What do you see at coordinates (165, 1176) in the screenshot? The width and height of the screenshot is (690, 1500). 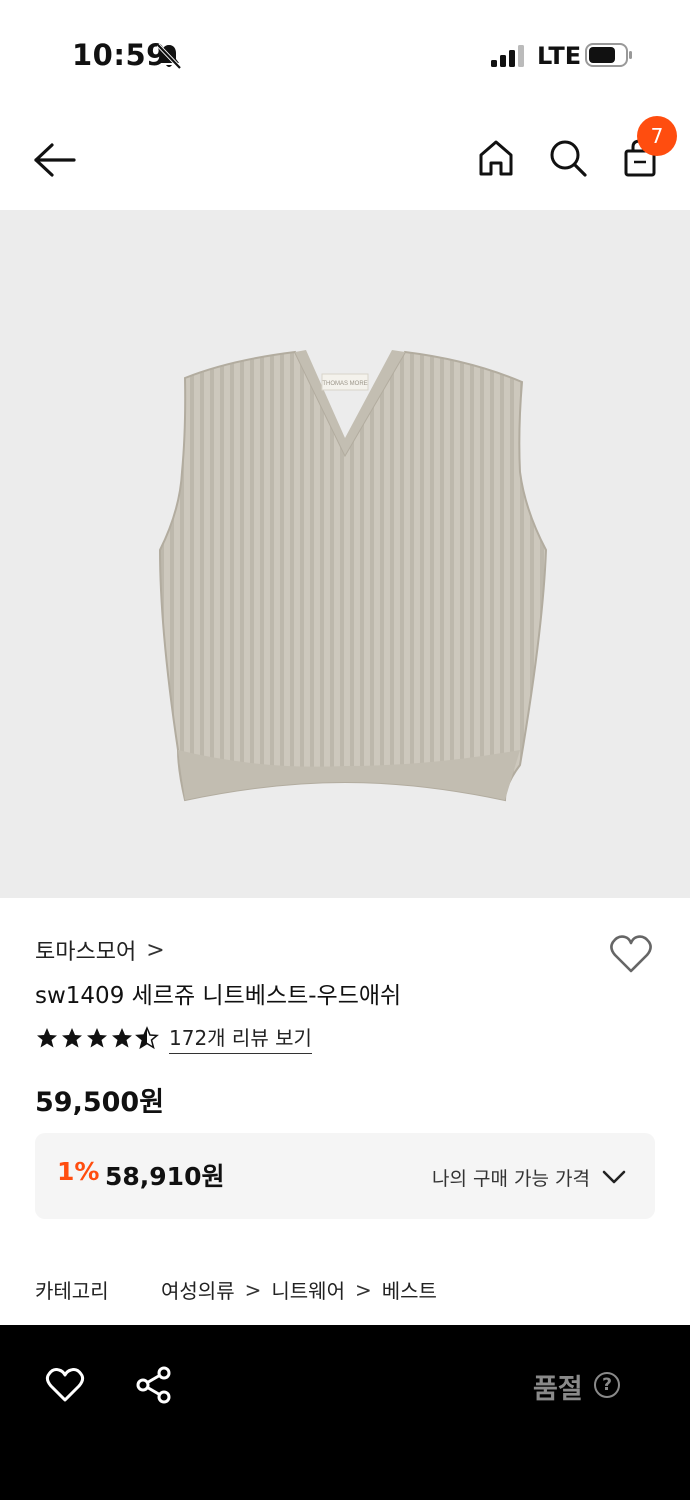 I see `discount-price: 58,910원` at bounding box center [165, 1176].